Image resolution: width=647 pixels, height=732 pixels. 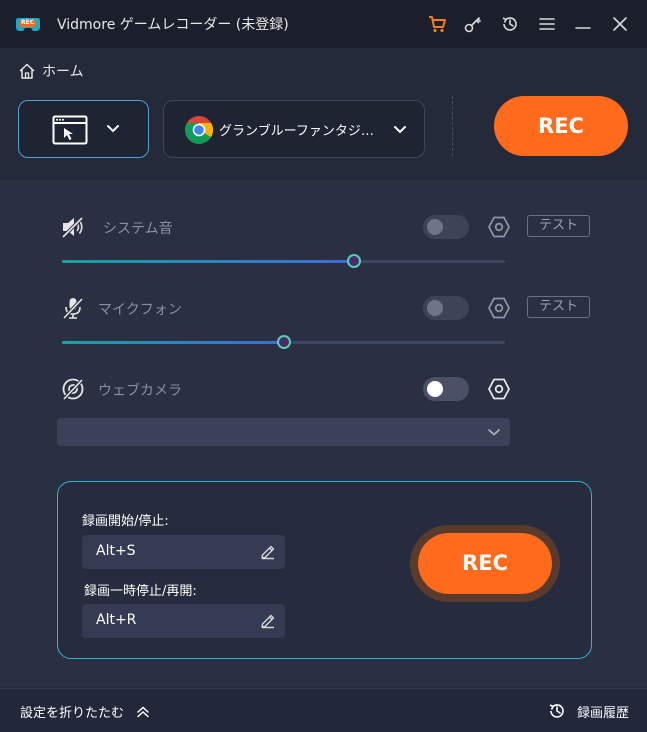 I want to click on recording-history-button: 録画履歴, so click(x=588, y=711).